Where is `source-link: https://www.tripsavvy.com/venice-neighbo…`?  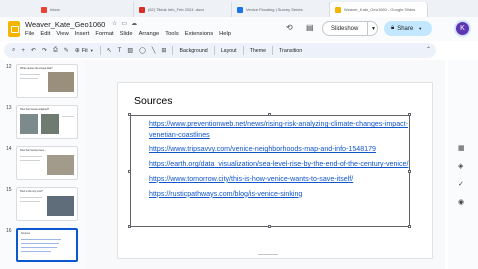 source-link: https://www.tripsavvy.com/venice-neighbo… is located at coordinates (279, 149).